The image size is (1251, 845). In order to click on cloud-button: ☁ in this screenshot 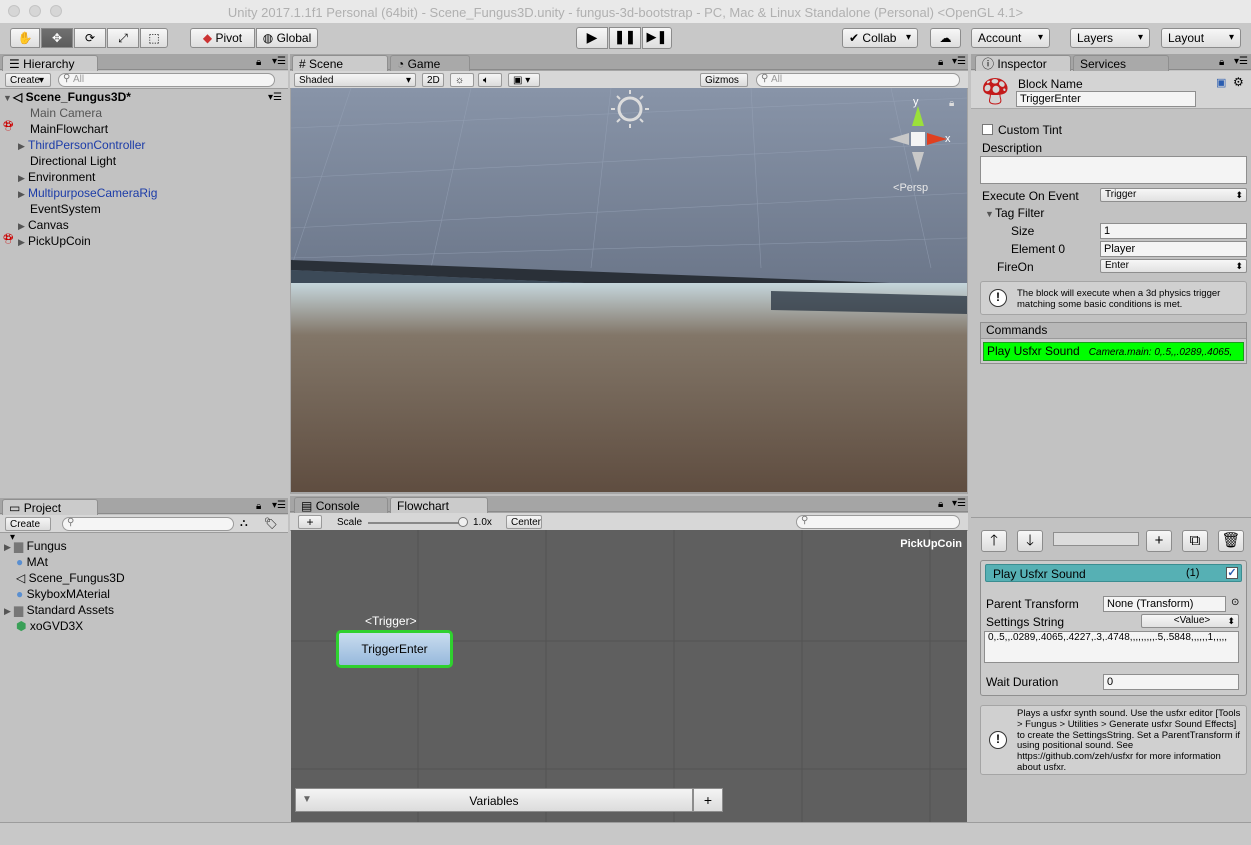, I will do `click(945, 38)`.